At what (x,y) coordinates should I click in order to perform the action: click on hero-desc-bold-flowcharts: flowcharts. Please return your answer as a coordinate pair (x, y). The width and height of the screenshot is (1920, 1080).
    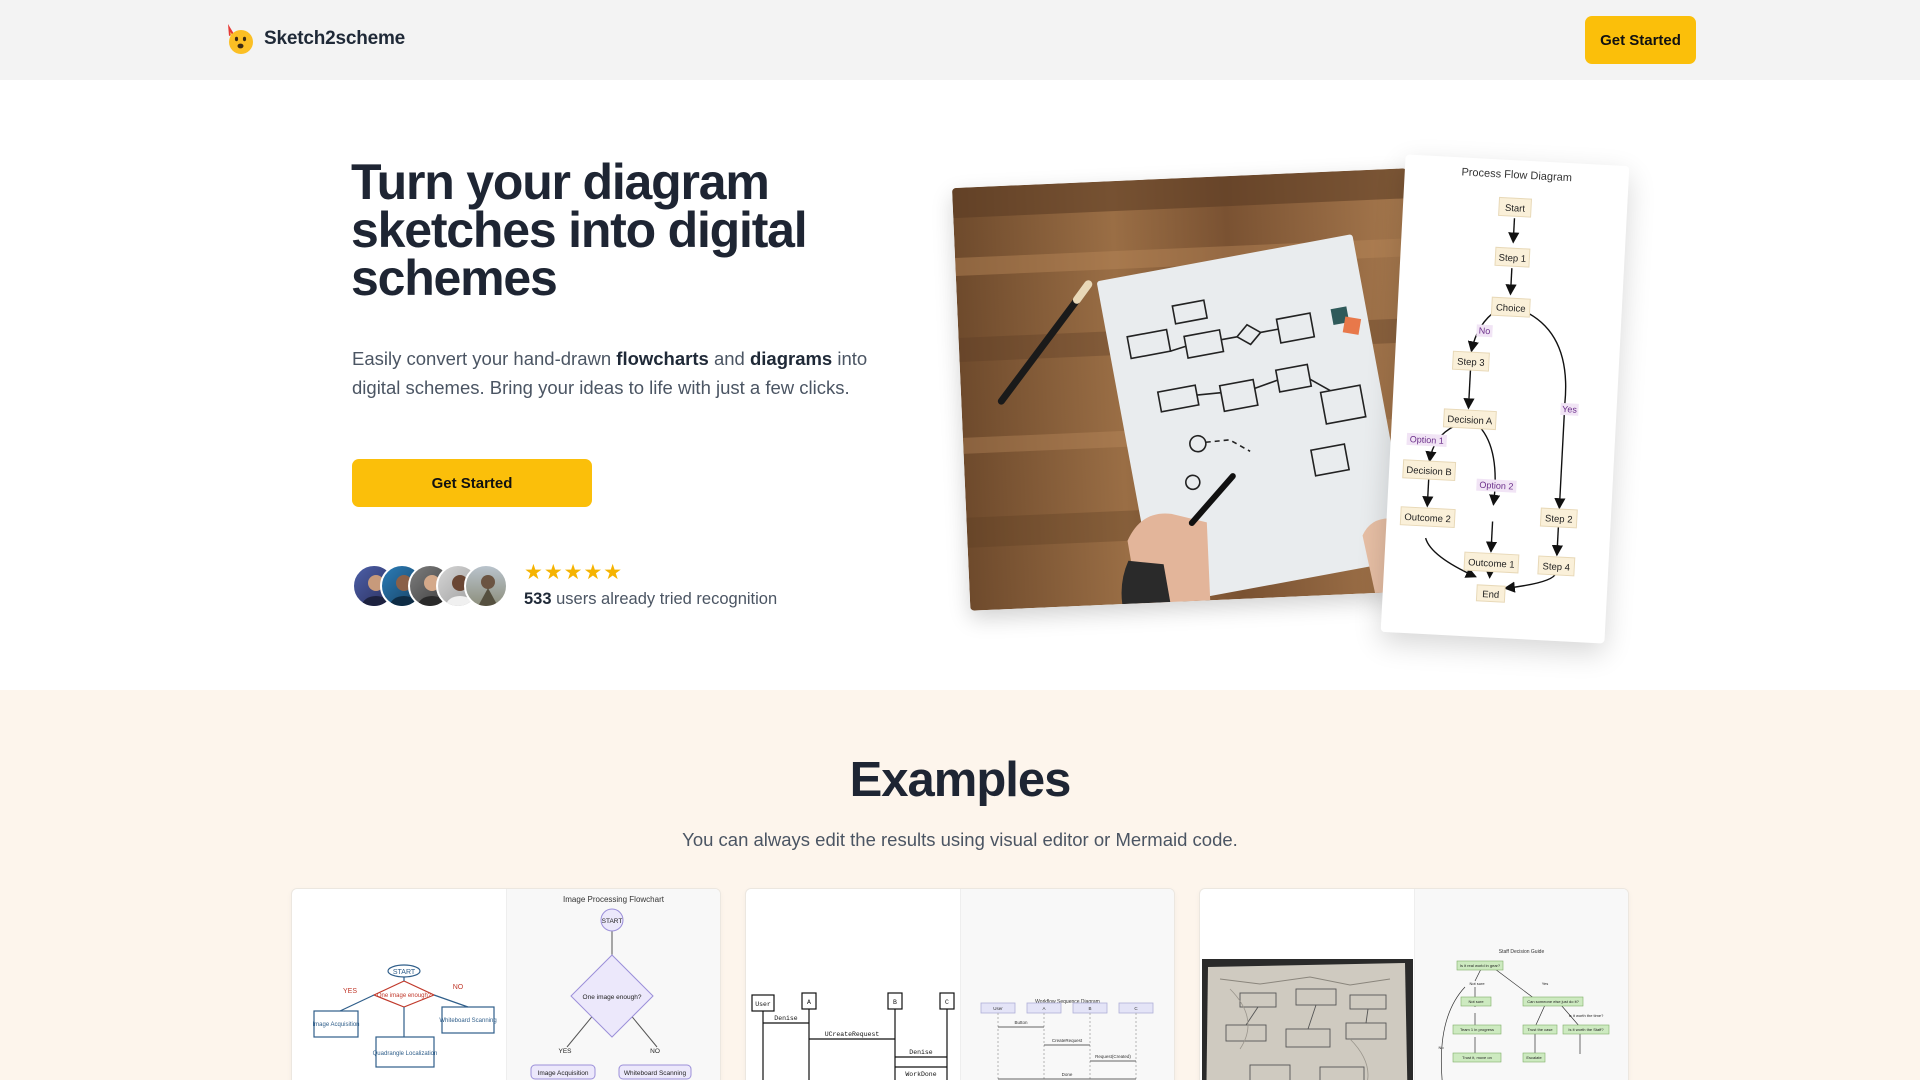
    Looking at the image, I should click on (662, 358).